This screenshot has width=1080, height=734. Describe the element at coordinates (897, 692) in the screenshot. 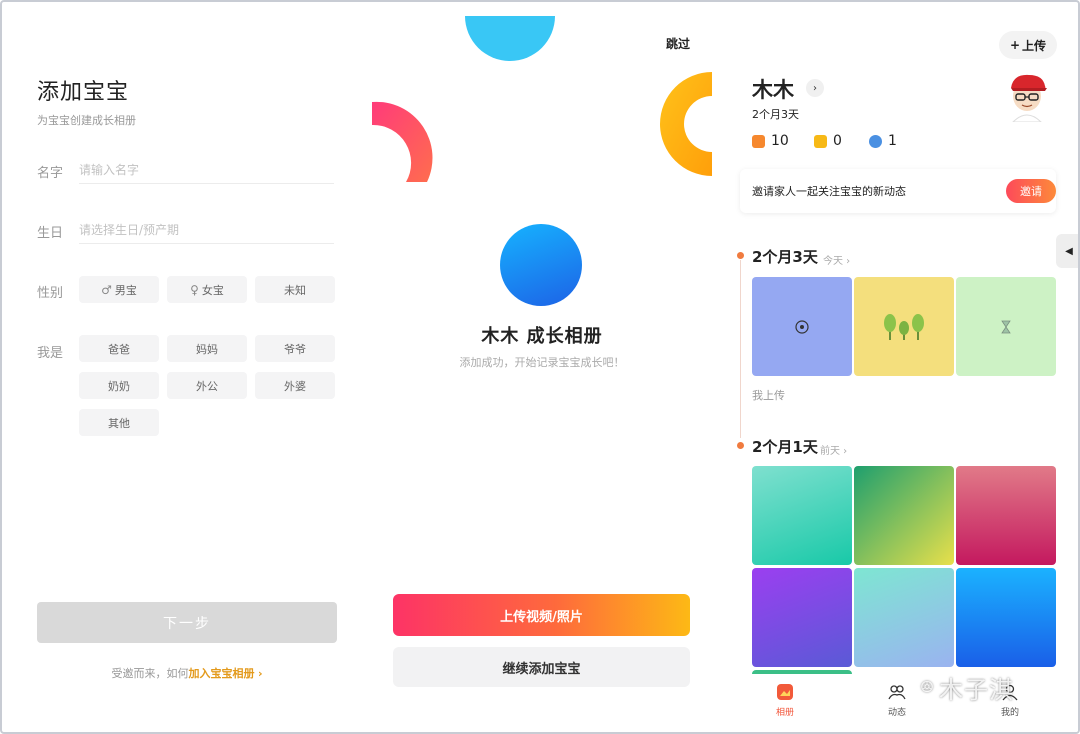

I see `people-icon` at that location.